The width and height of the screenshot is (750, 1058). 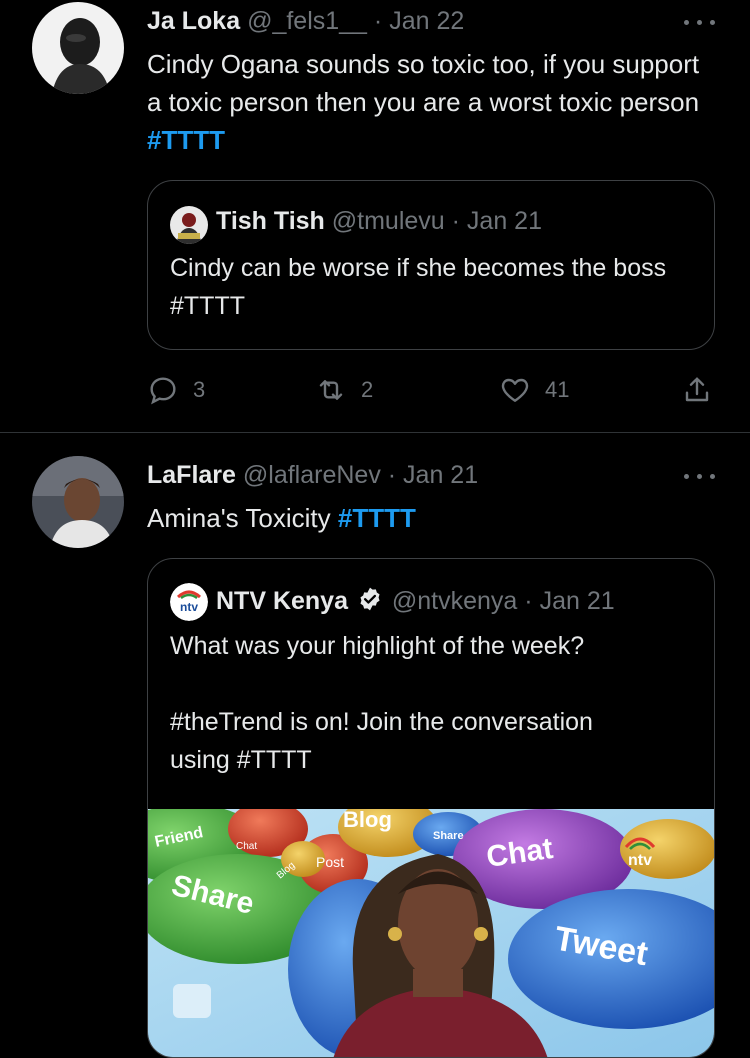 What do you see at coordinates (344, 390) in the screenshot?
I see `retweet-button: 2` at bounding box center [344, 390].